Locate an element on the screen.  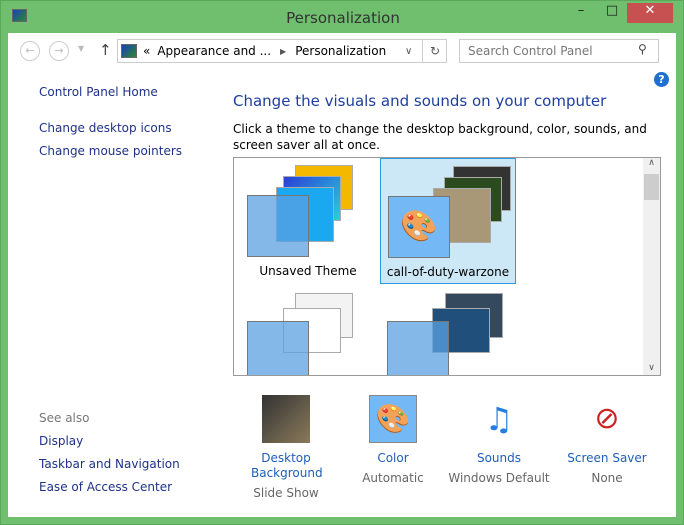
address-dropdown-icon: ∨ is located at coordinates (408, 51).